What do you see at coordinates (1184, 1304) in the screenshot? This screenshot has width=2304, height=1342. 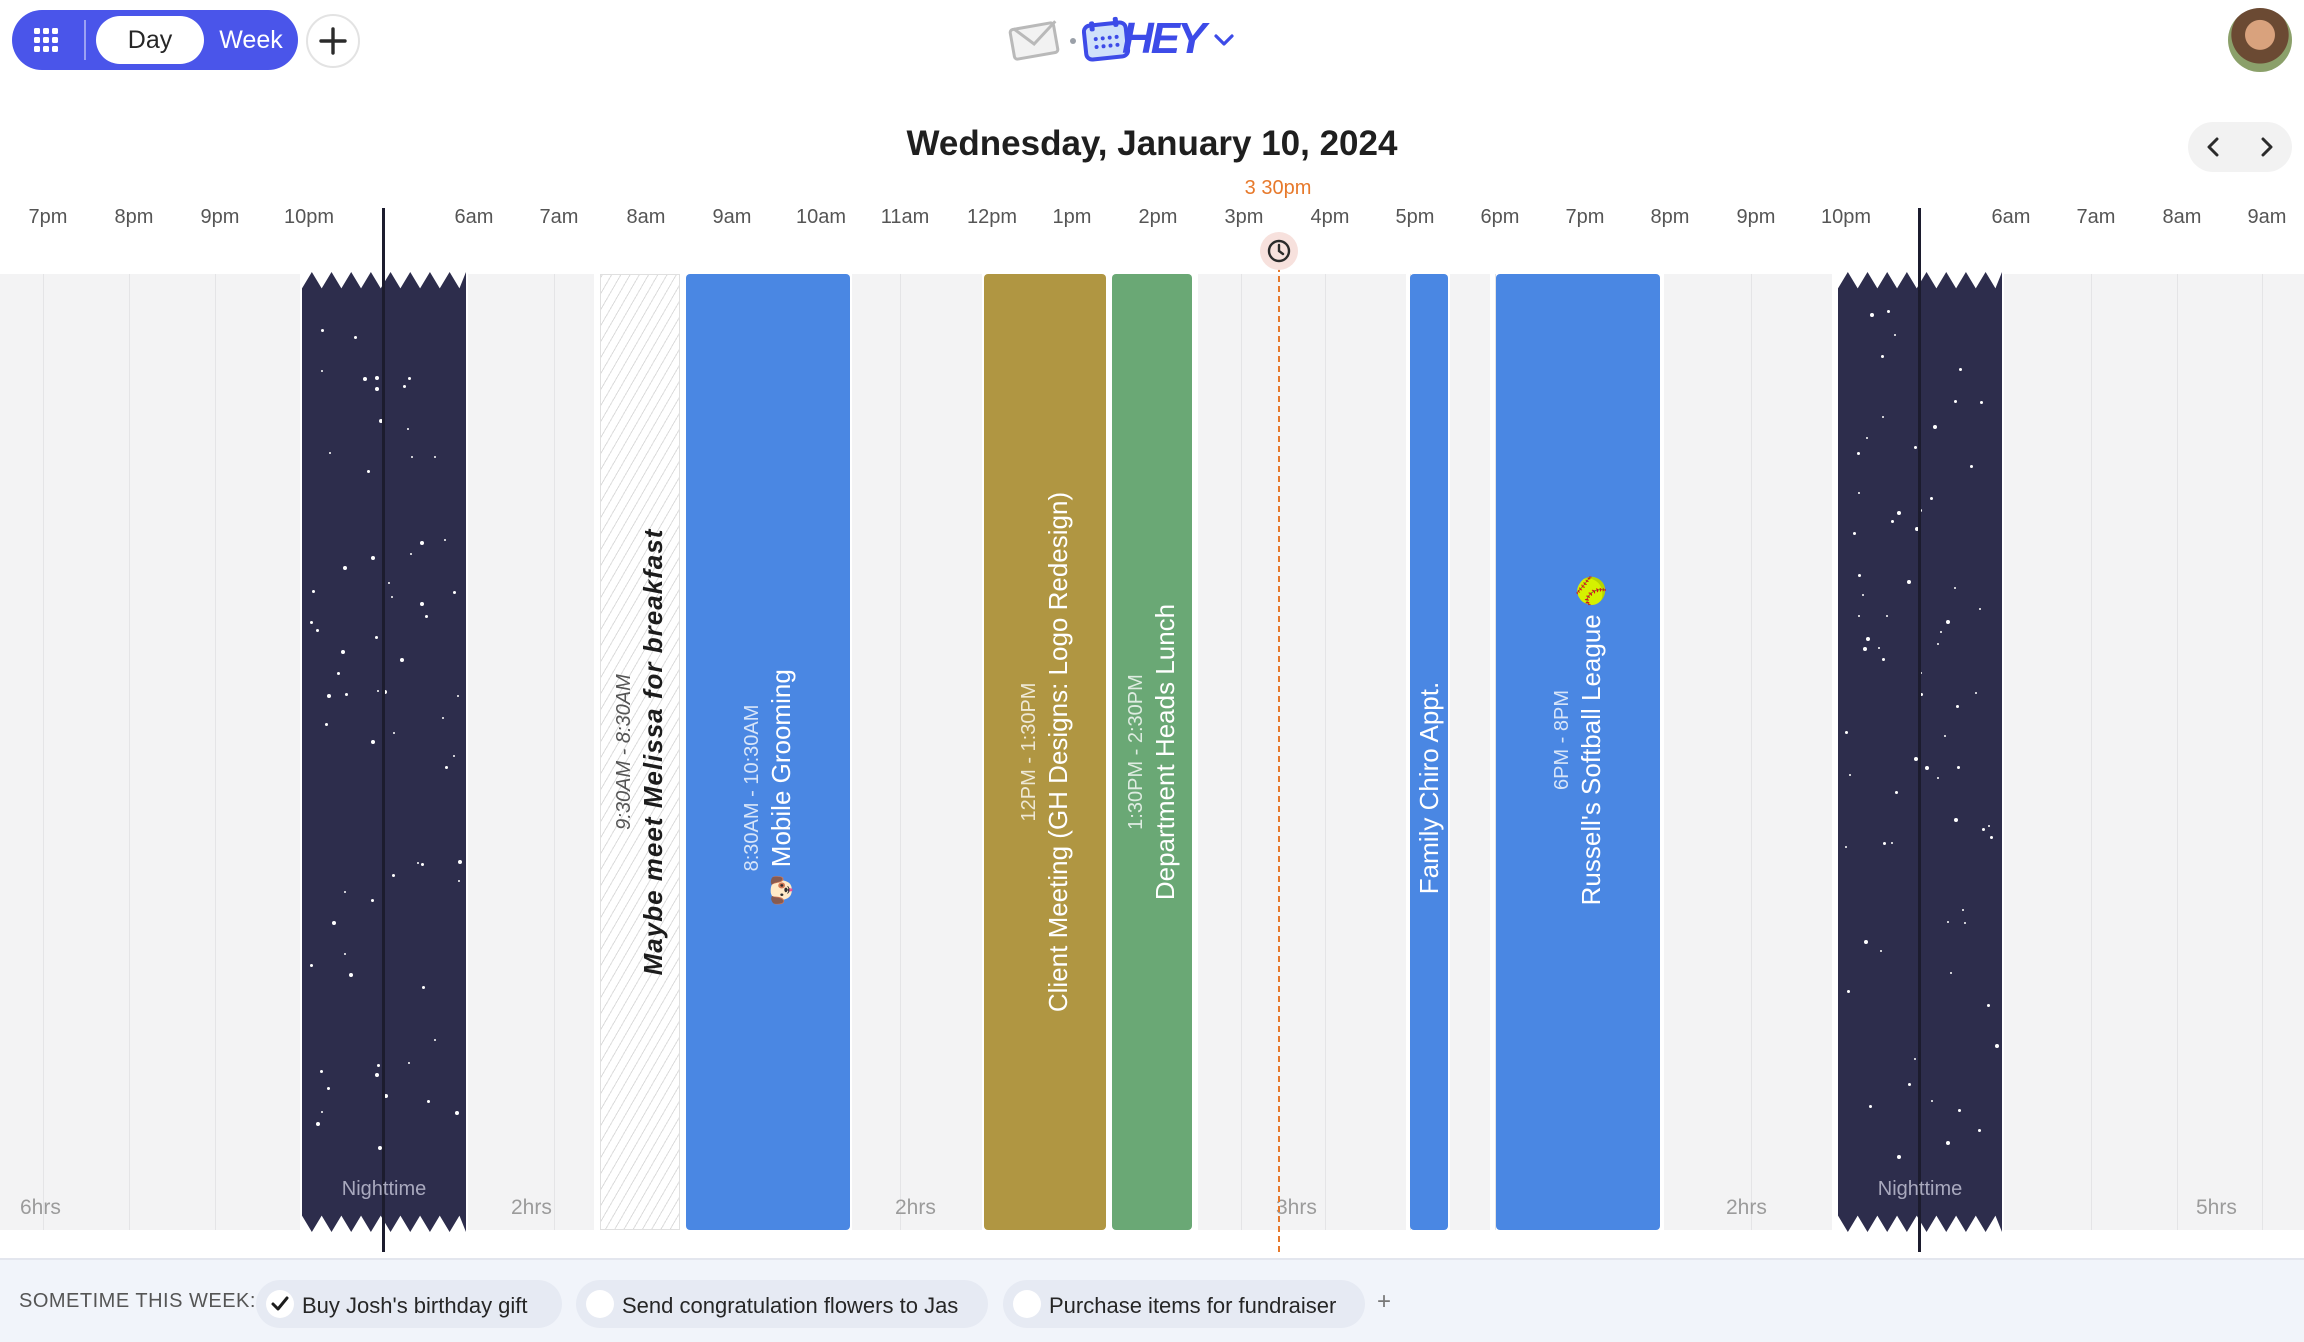 I see `sometime-item: Purchase items for fundraiser` at bounding box center [1184, 1304].